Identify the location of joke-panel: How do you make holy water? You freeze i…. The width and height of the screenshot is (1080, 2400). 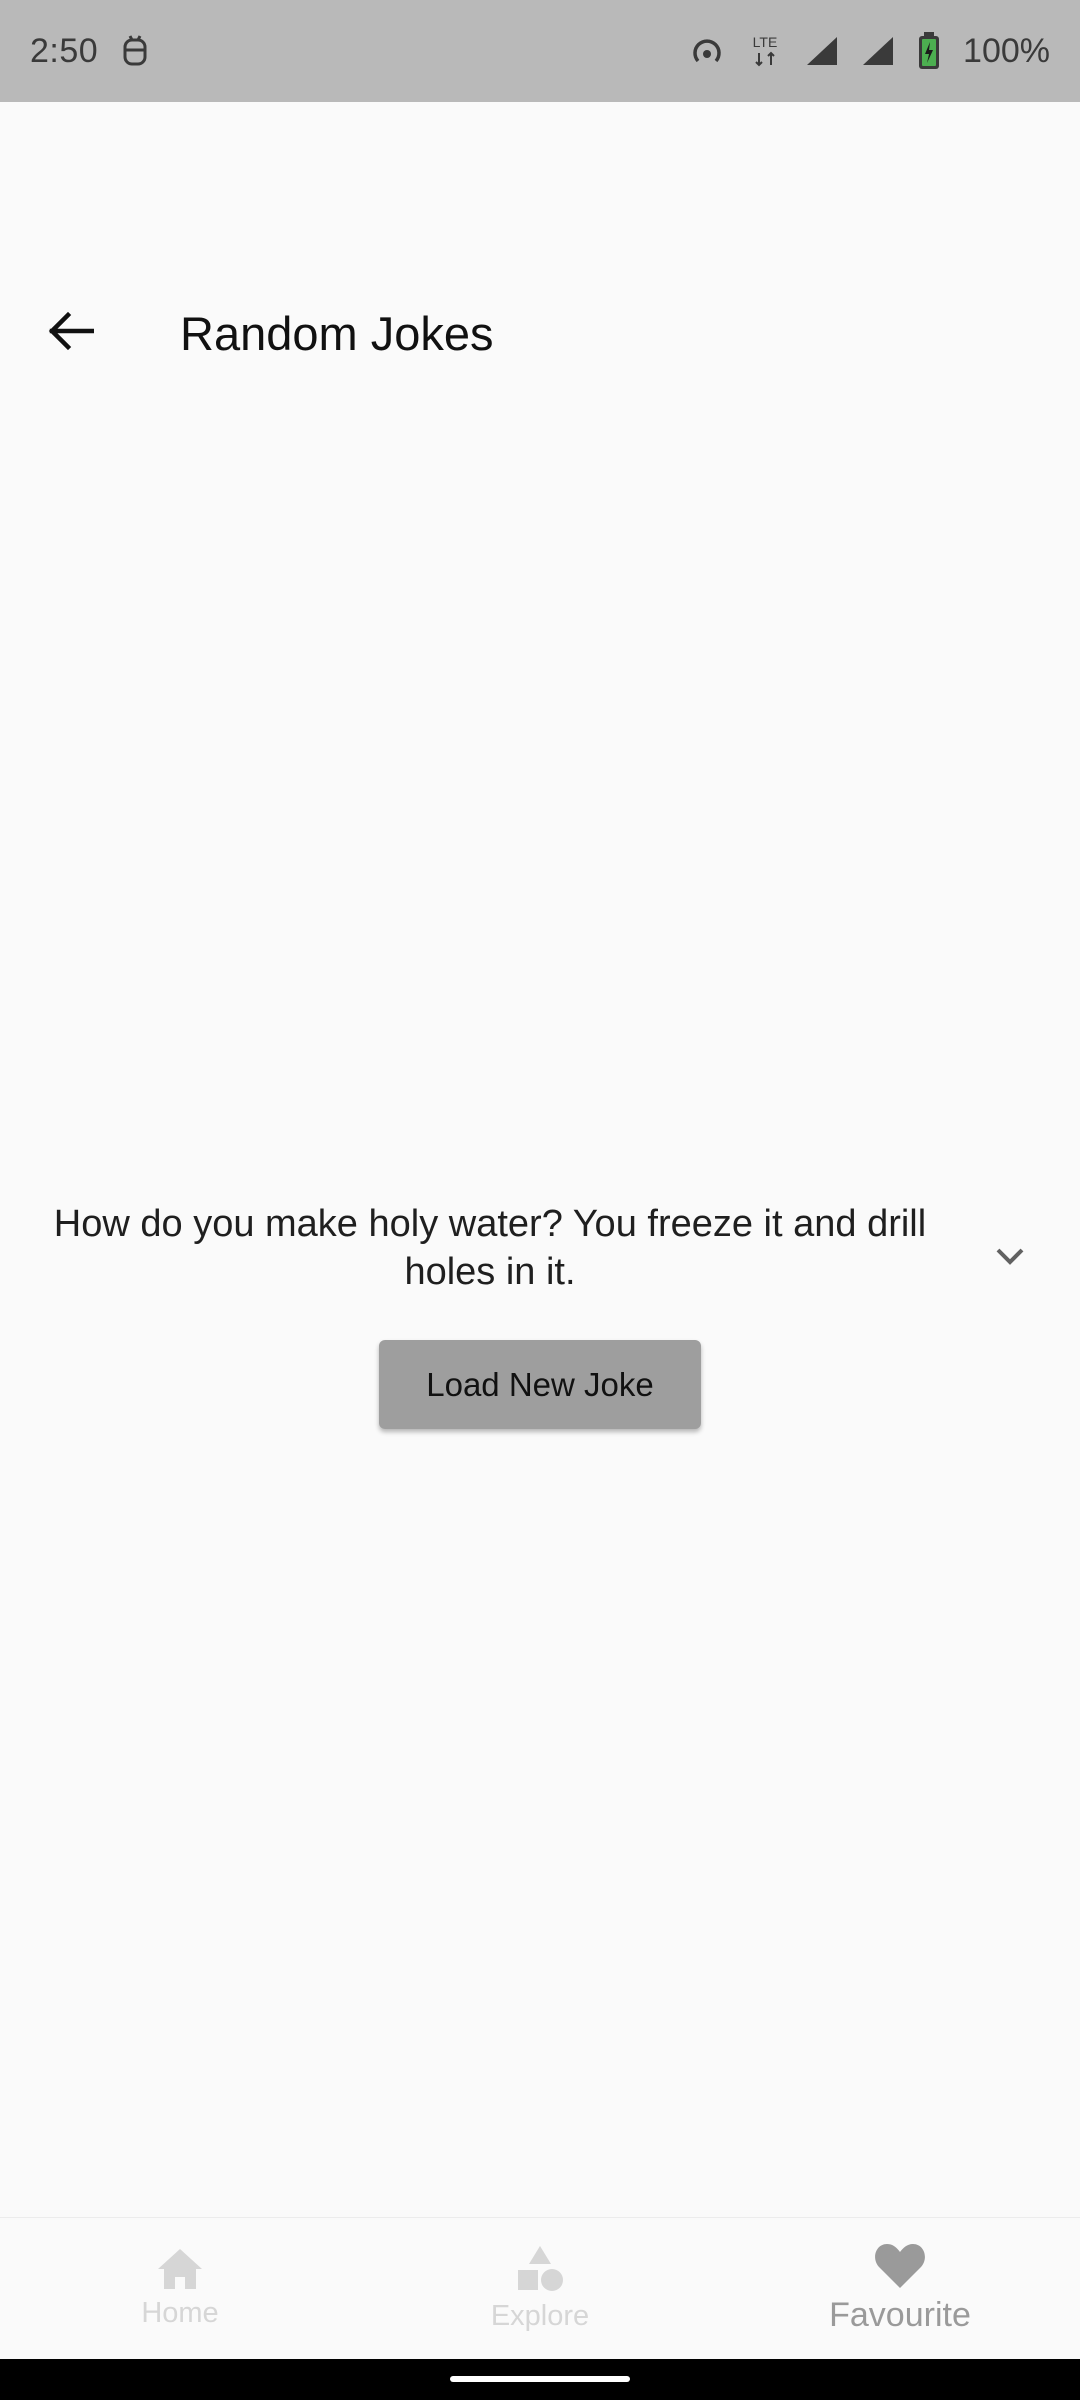
(540, 1250).